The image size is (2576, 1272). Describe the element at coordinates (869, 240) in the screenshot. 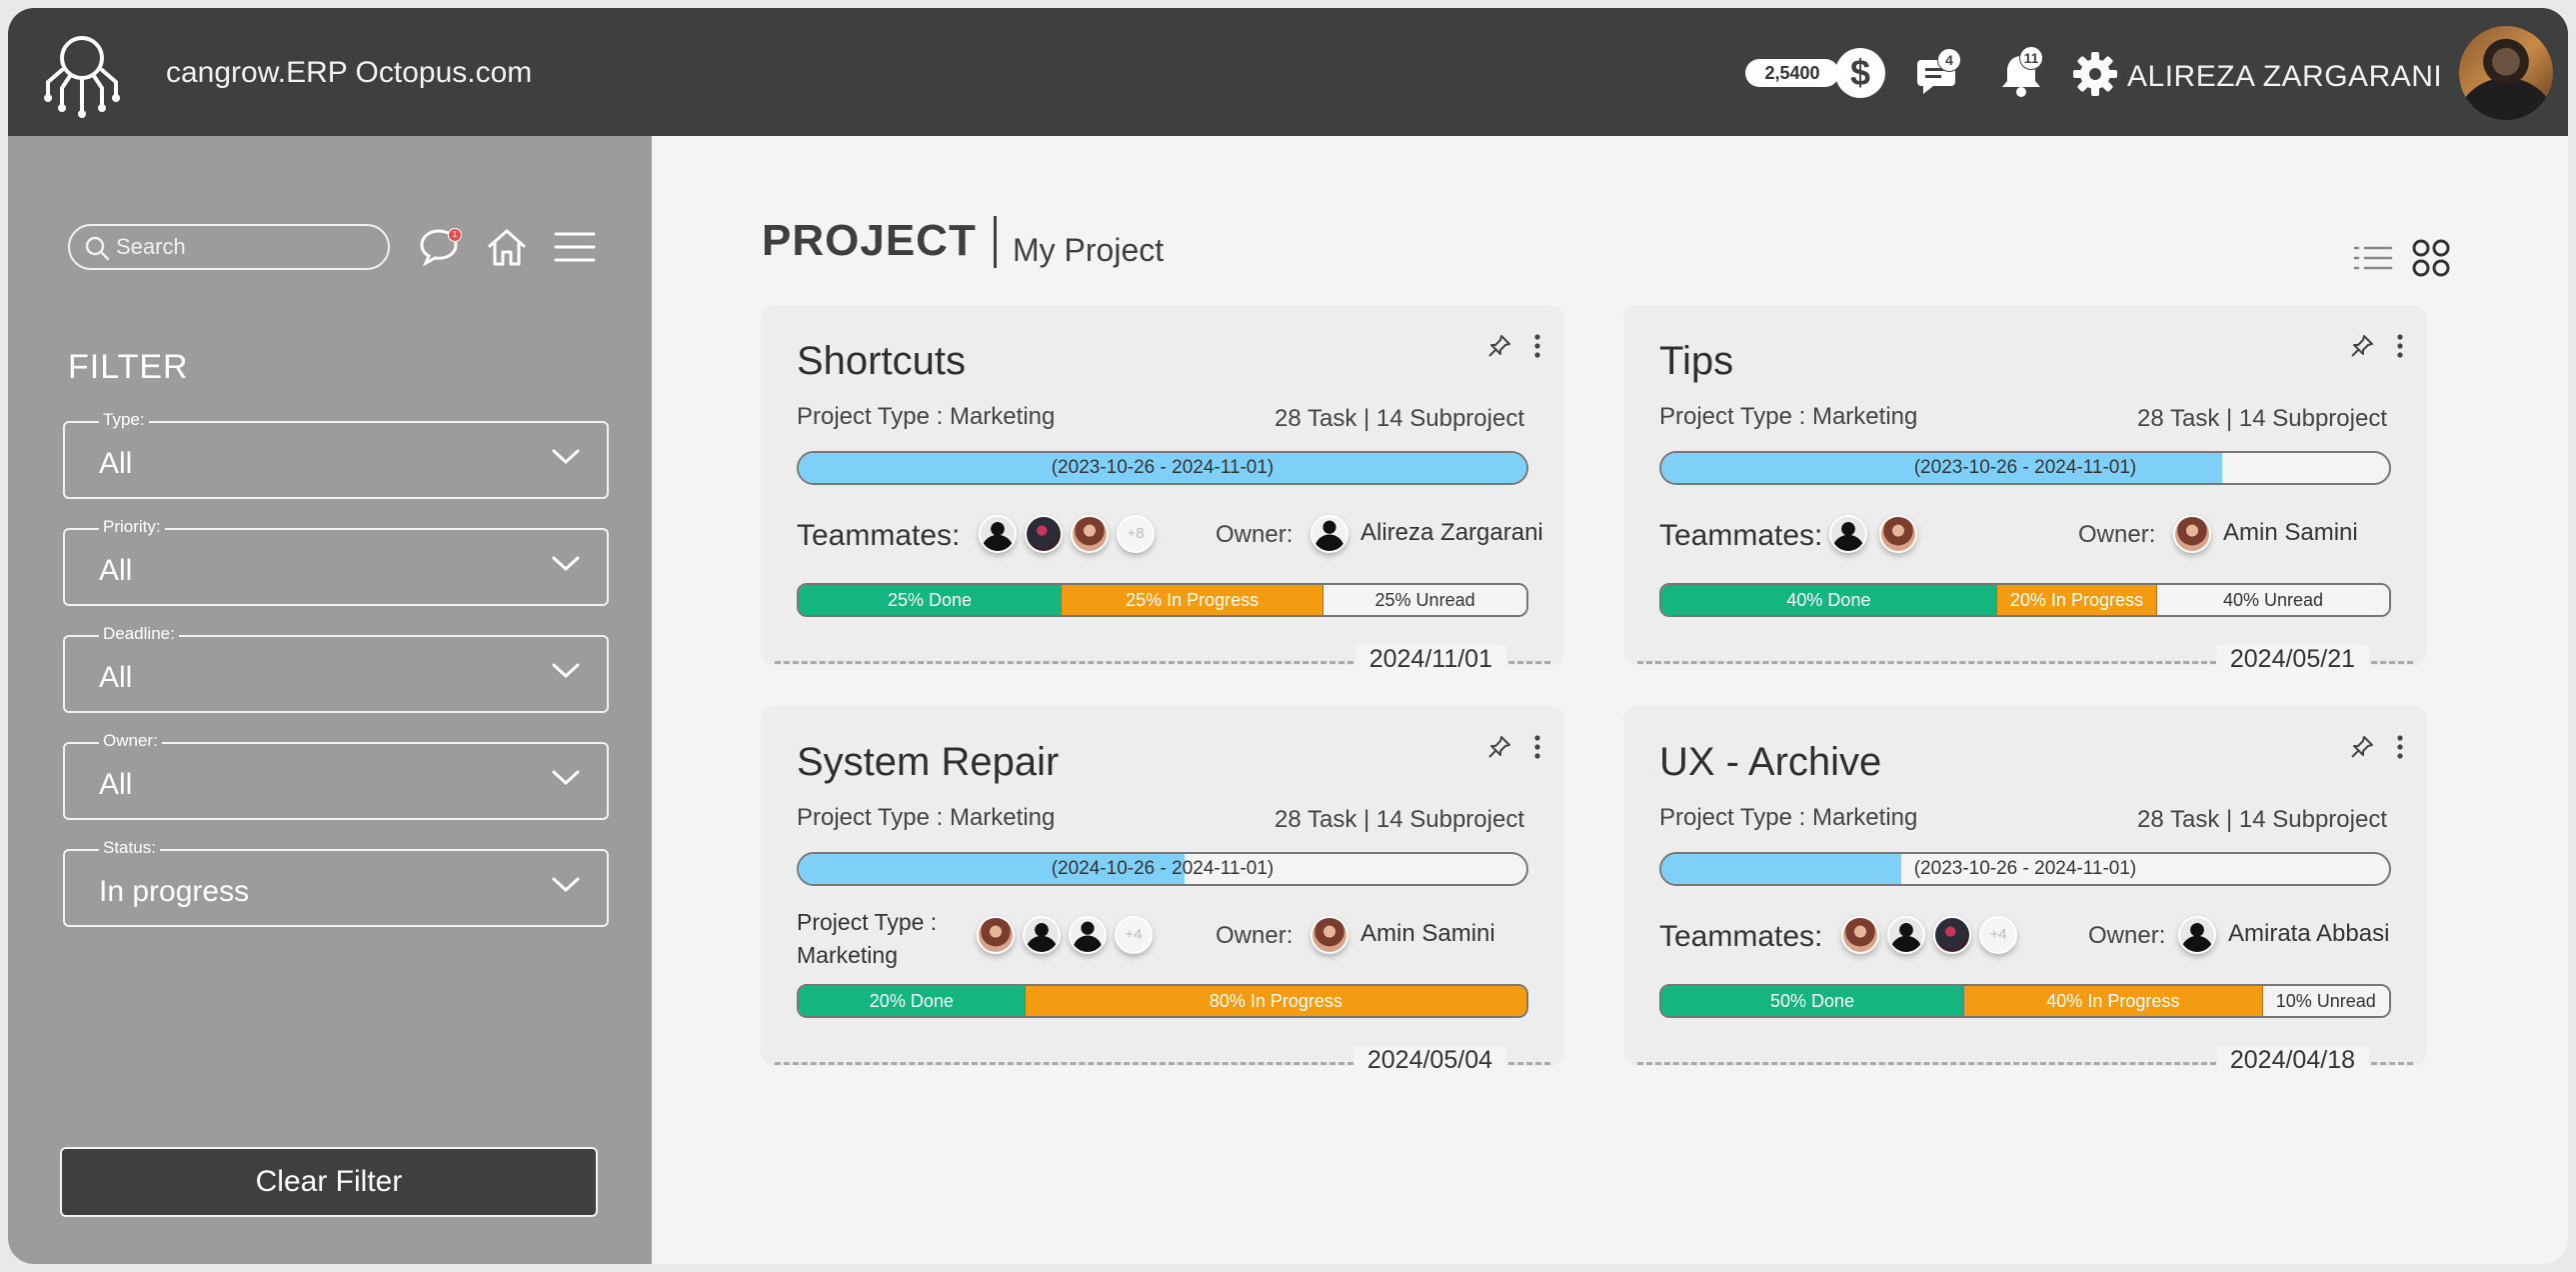

I see `page-title: PROJECT` at that location.